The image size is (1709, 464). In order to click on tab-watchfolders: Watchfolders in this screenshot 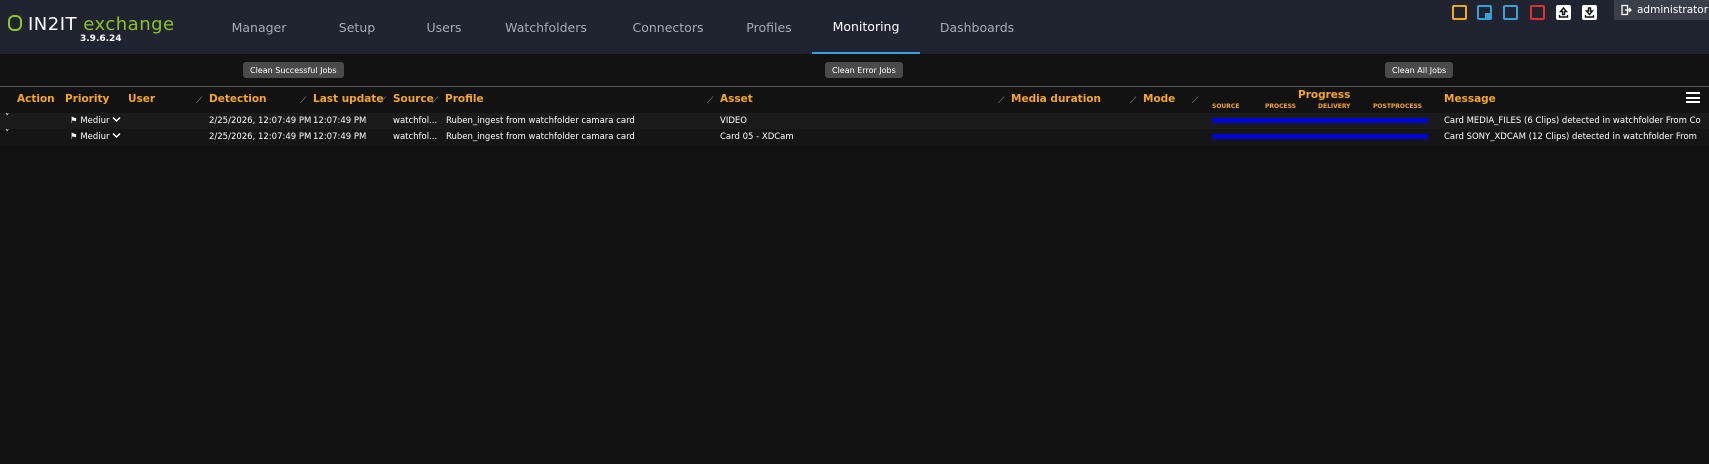, I will do `click(546, 27)`.